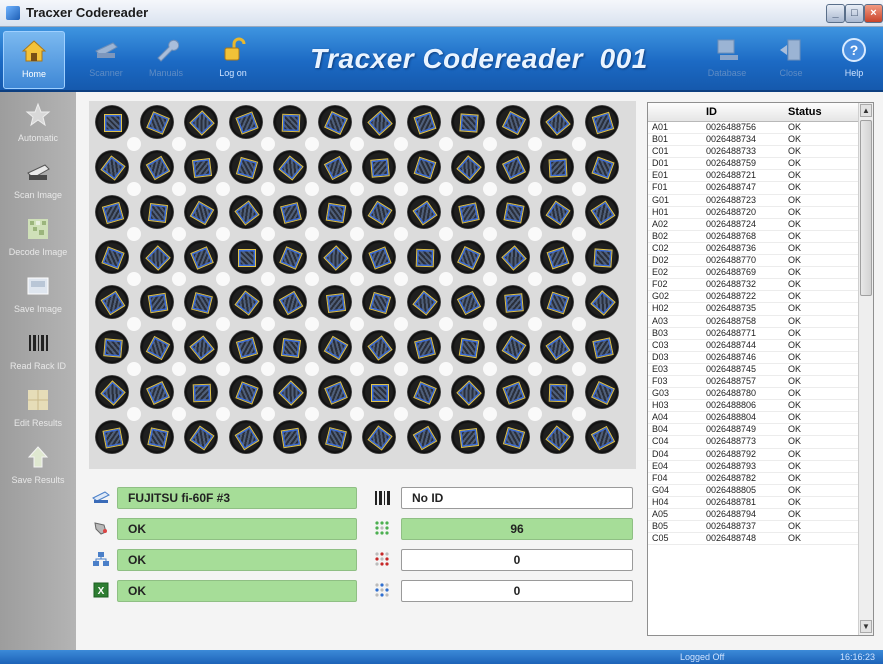  What do you see at coordinates (866, 626) in the screenshot?
I see `scroll-down-arrow-icon: ▼` at bounding box center [866, 626].